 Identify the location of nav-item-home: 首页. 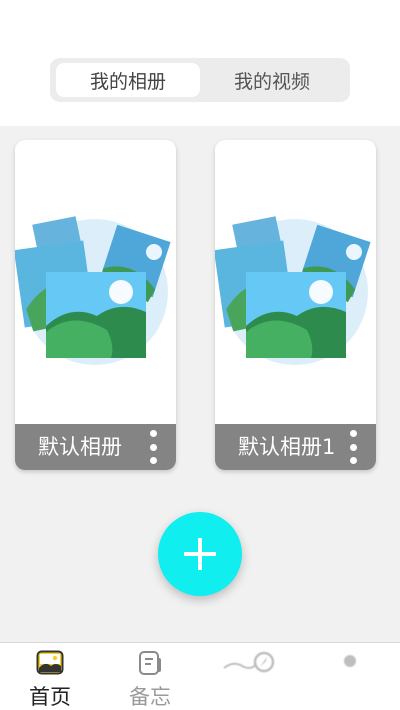
(50, 676).